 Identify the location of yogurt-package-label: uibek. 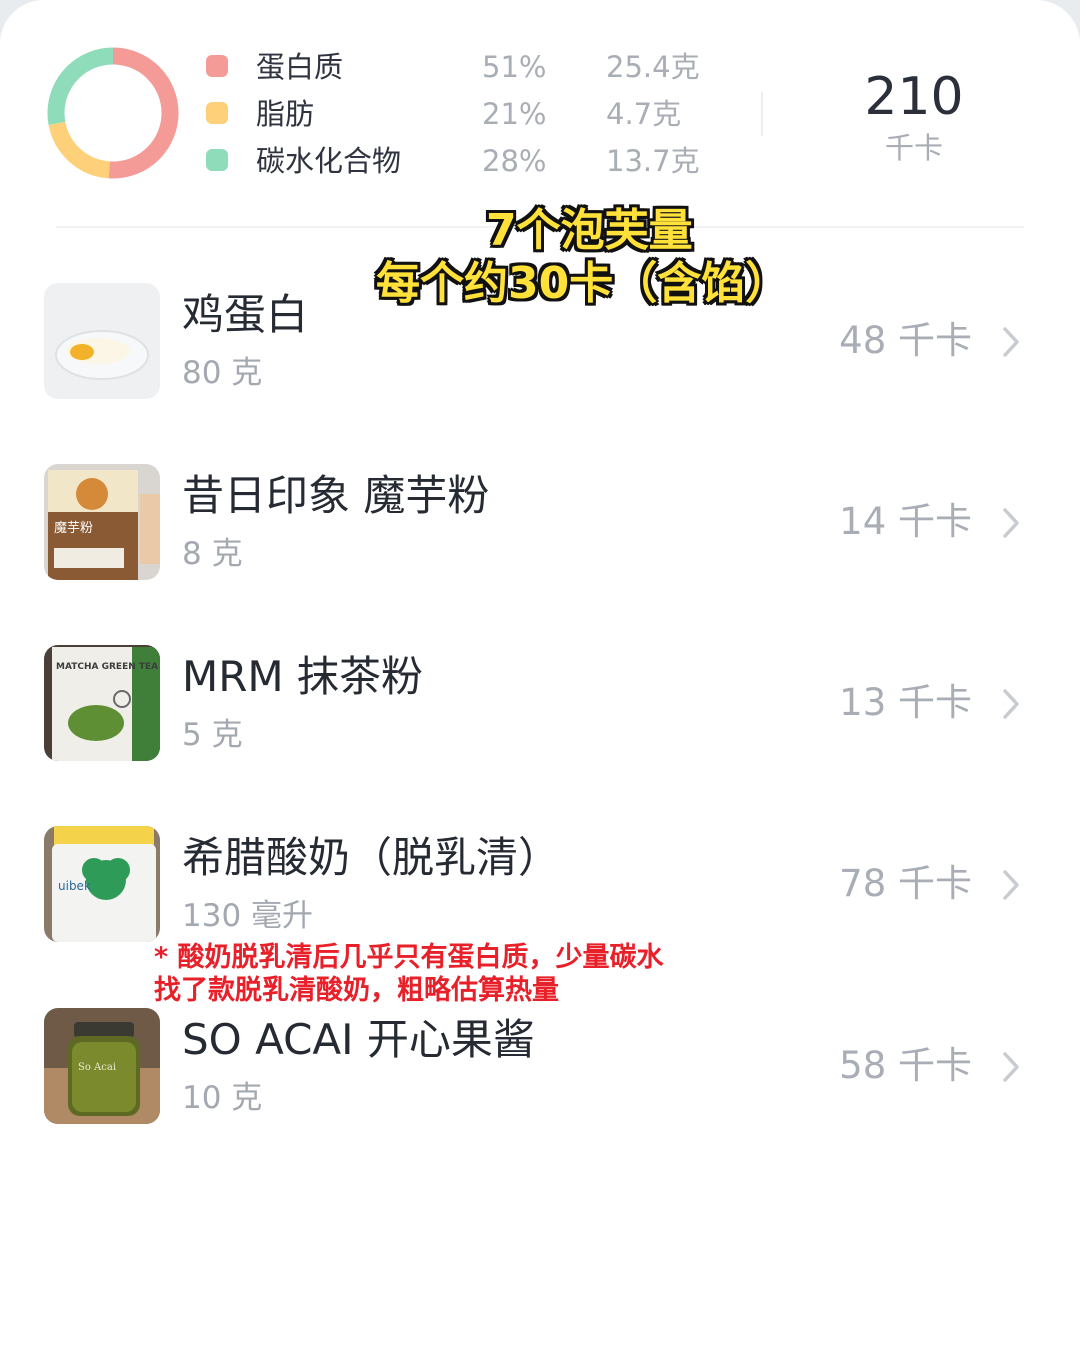
(74, 886).